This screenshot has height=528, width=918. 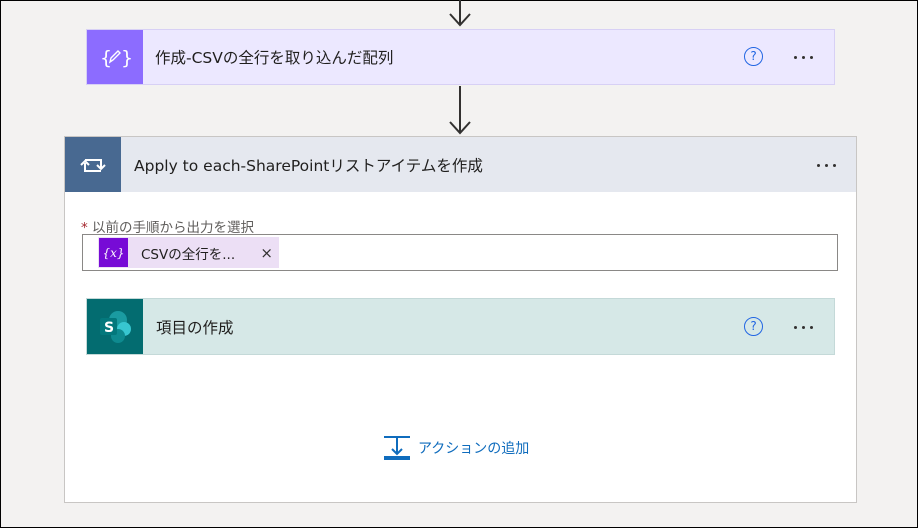 I want to click on connector-arrow-middle, so click(x=460, y=110).